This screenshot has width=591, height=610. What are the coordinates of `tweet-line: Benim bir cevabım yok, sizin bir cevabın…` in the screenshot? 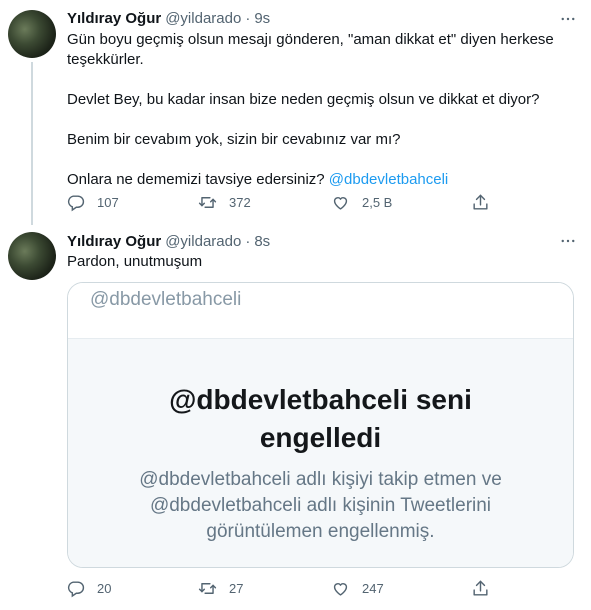 It's located at (234, 139).